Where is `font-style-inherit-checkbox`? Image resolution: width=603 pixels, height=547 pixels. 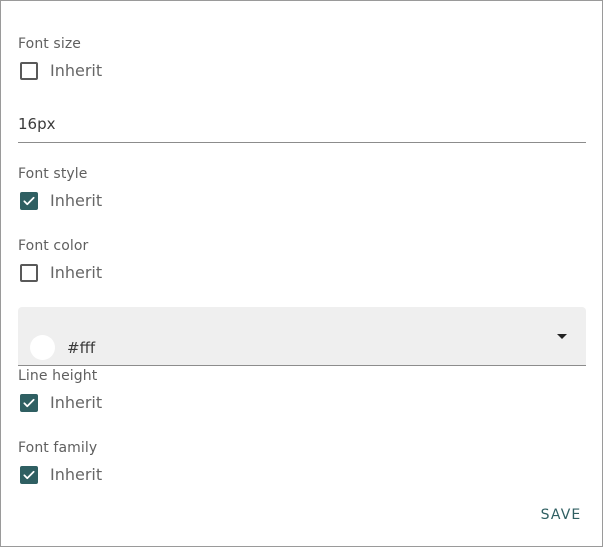 font-style-inherit-checkbox is located at coordinates (29, 201).